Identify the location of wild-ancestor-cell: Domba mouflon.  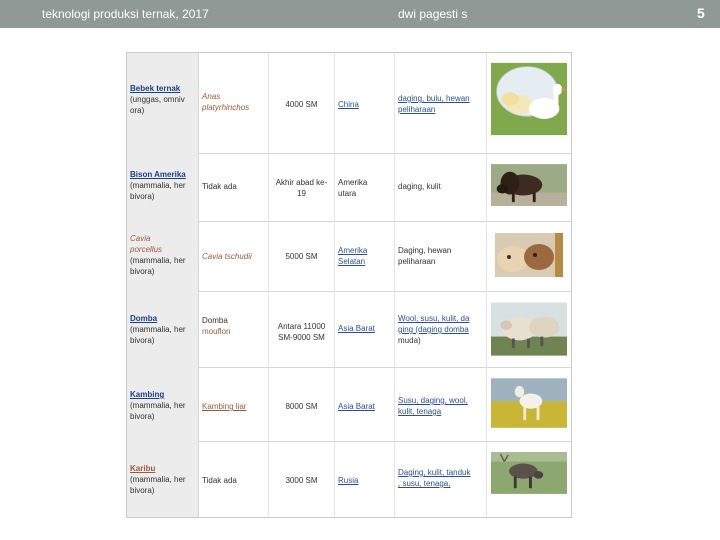
(234, 329).